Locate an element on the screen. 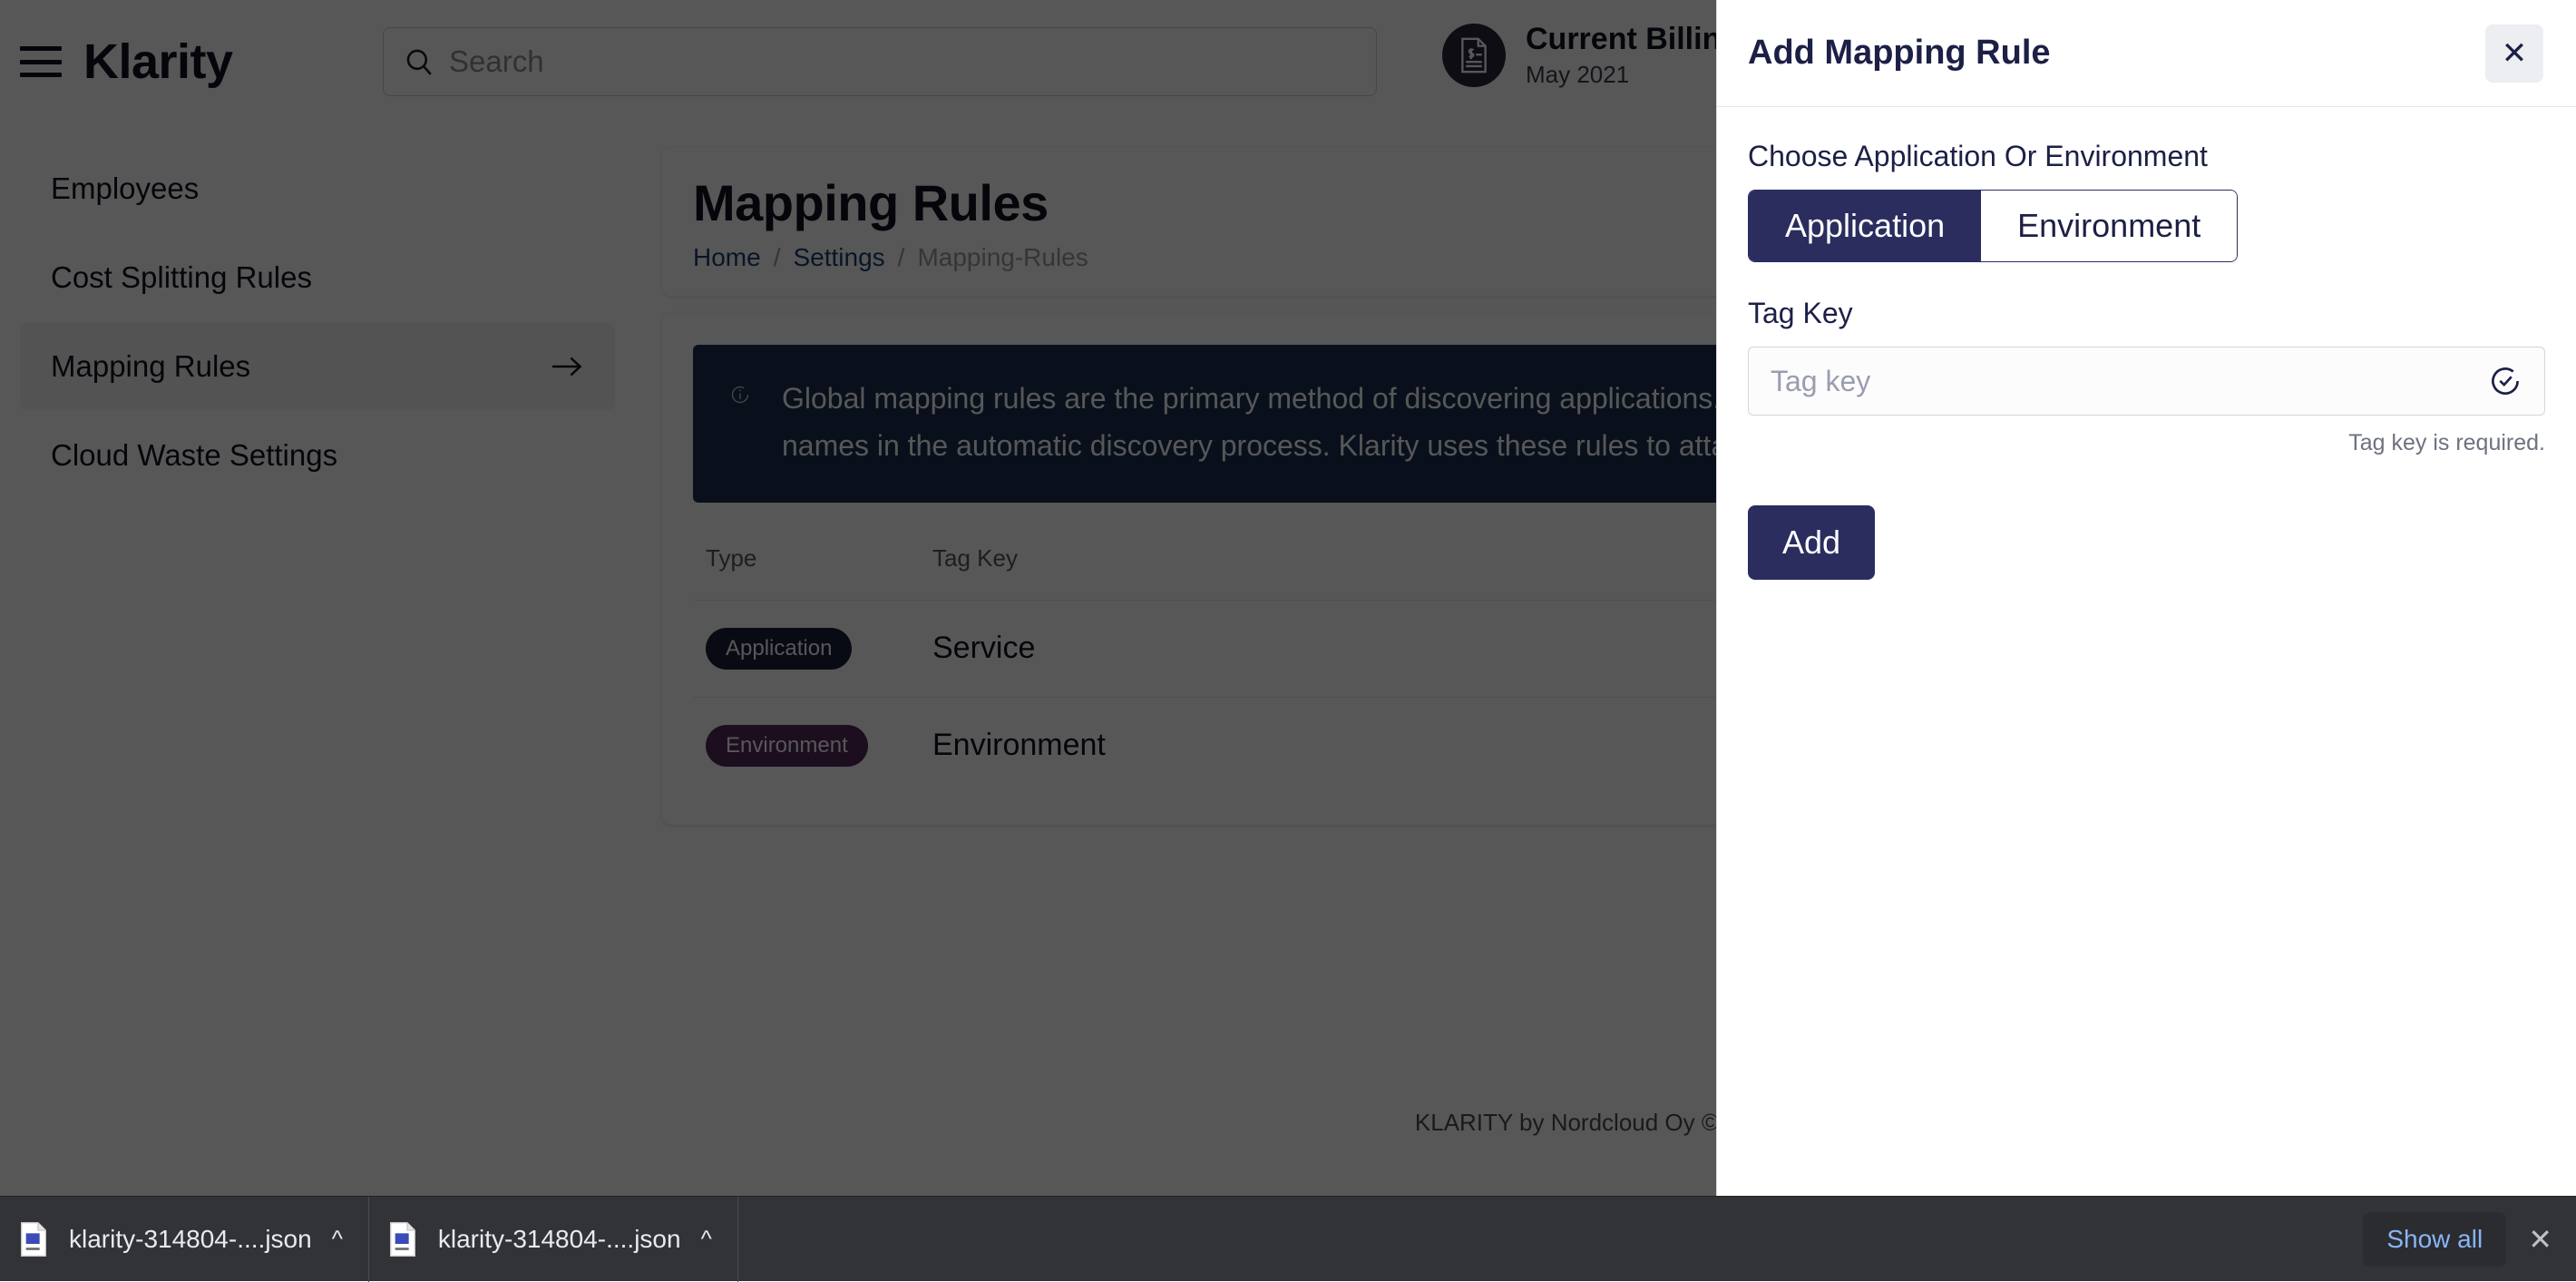 This screenshot has height=1282, width=2576. add-button: Add is located at coordinates (1812, 542).